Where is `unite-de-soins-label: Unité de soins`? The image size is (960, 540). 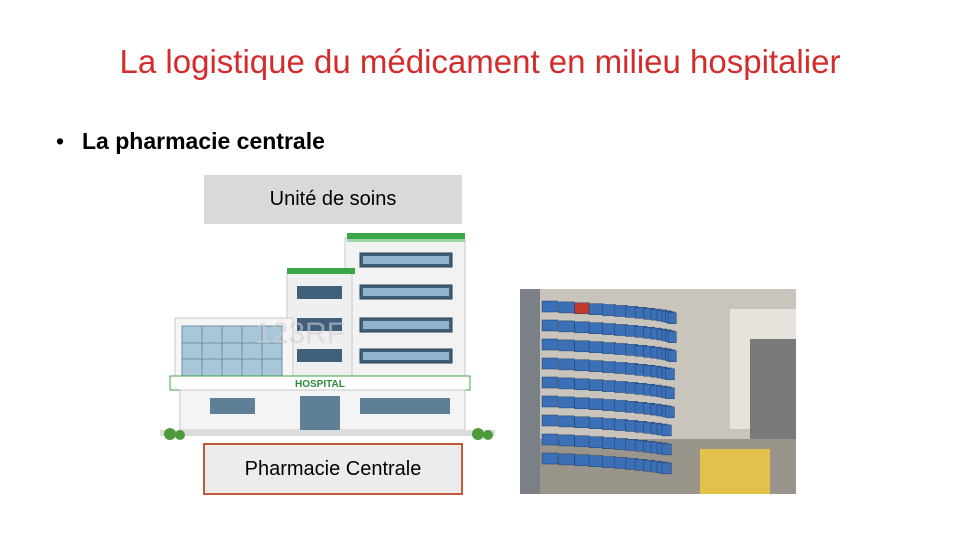
unite-de-soins-label: Unité de soins is located at coordinates (333, 199).